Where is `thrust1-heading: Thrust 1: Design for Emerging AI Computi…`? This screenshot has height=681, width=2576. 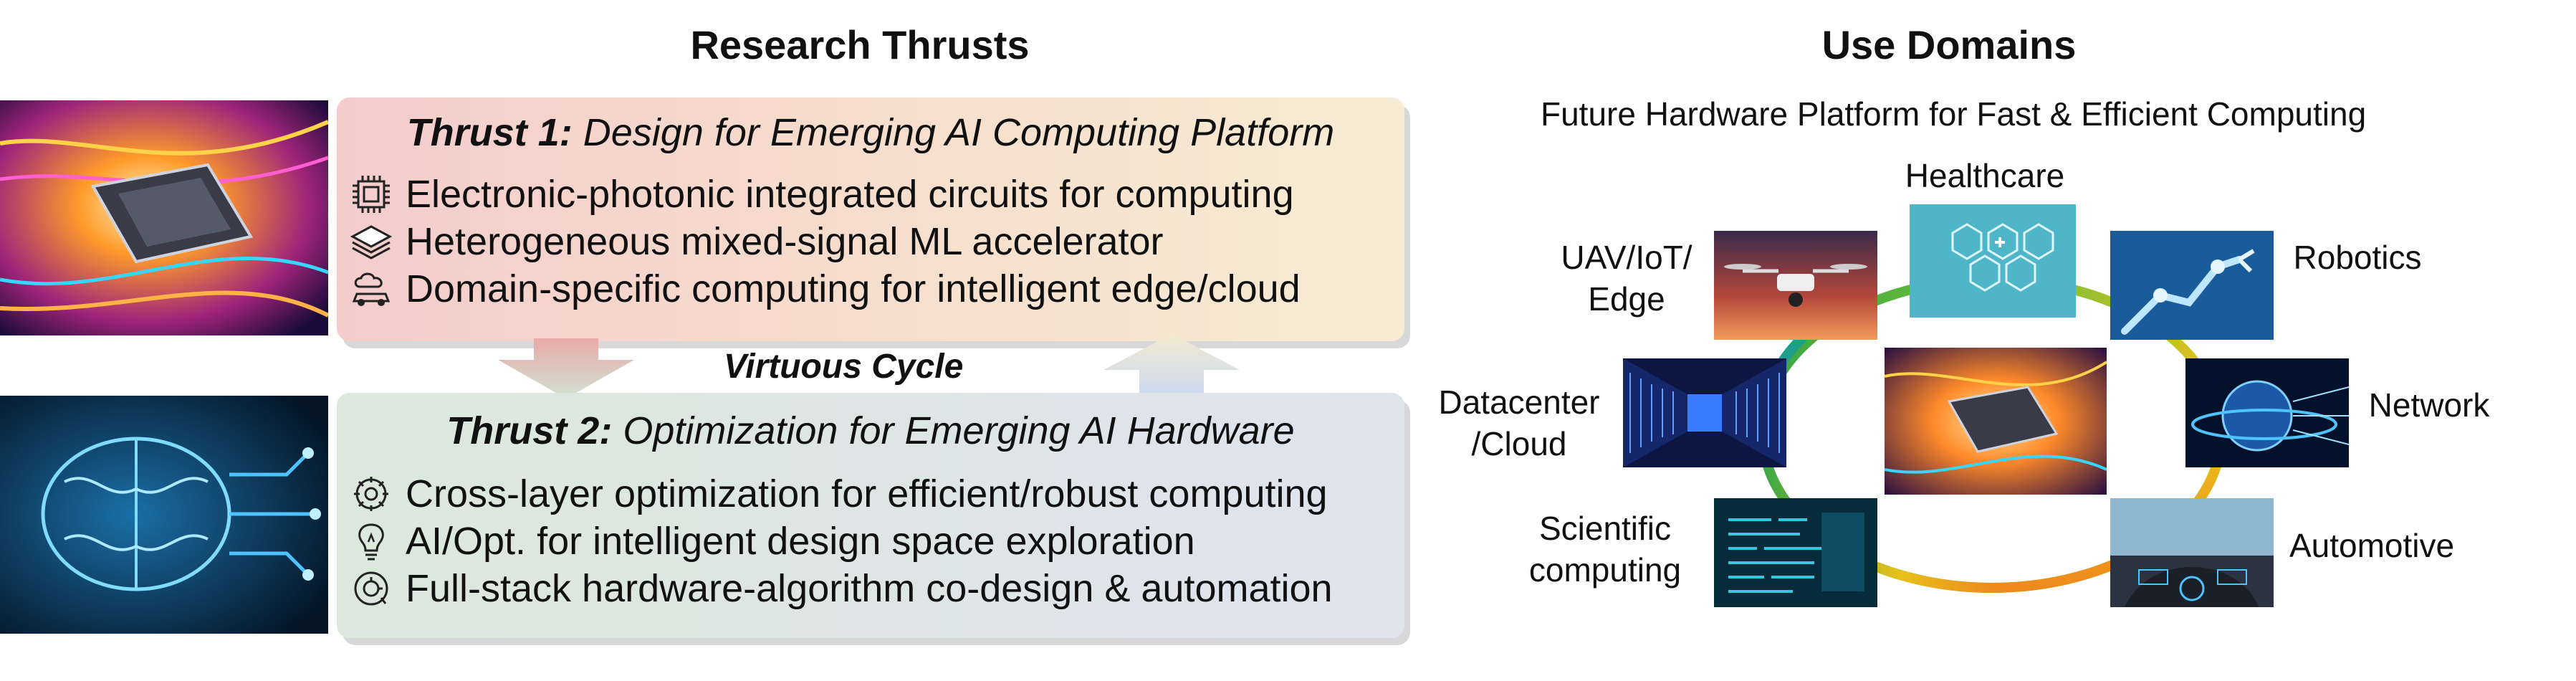 thrust1-heading: Thrust 1: Design for Emerging AI Computi… is located at coordinates (870, 132).